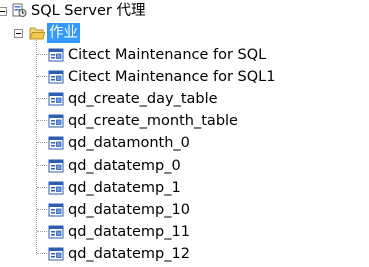 This screenshot has width=369, height=267. Describe the element at coordinates (88, 11) in the screenshot. I see `tree-node-label: SQL Server 代理` at that location.